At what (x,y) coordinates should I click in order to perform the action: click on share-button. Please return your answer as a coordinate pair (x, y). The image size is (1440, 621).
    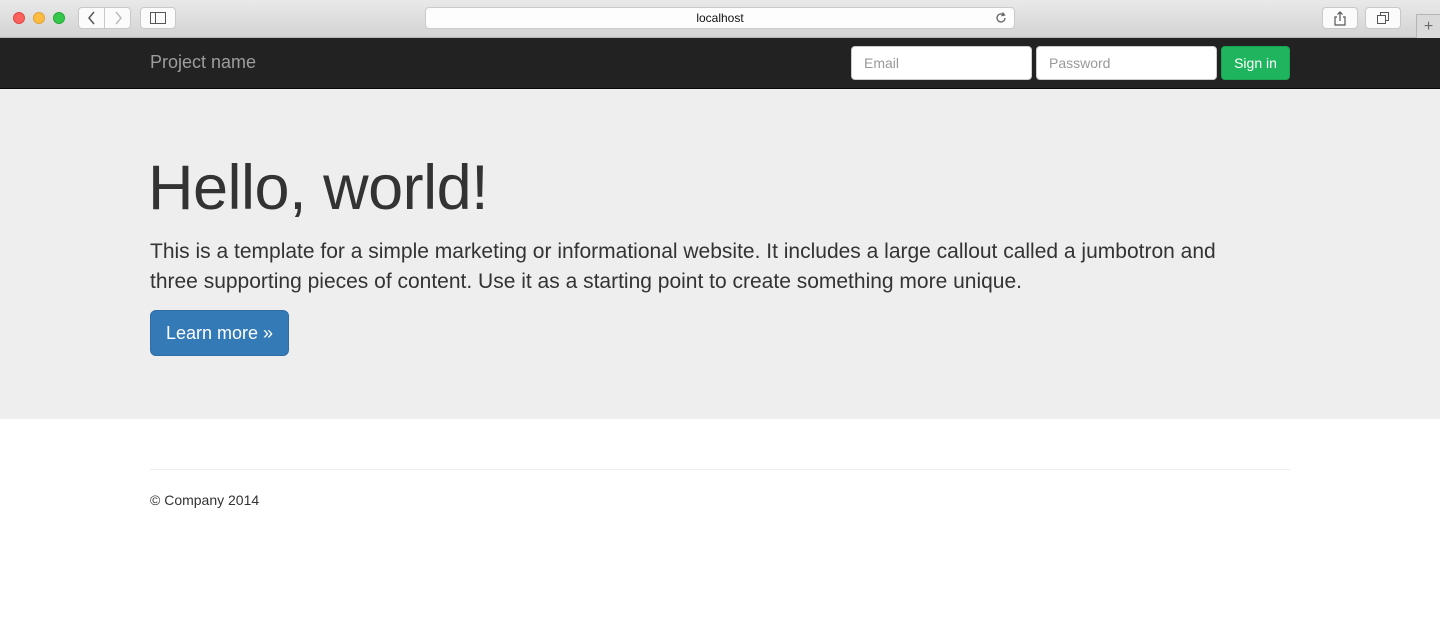
    Looking at the image, I should click on (1340, 18).